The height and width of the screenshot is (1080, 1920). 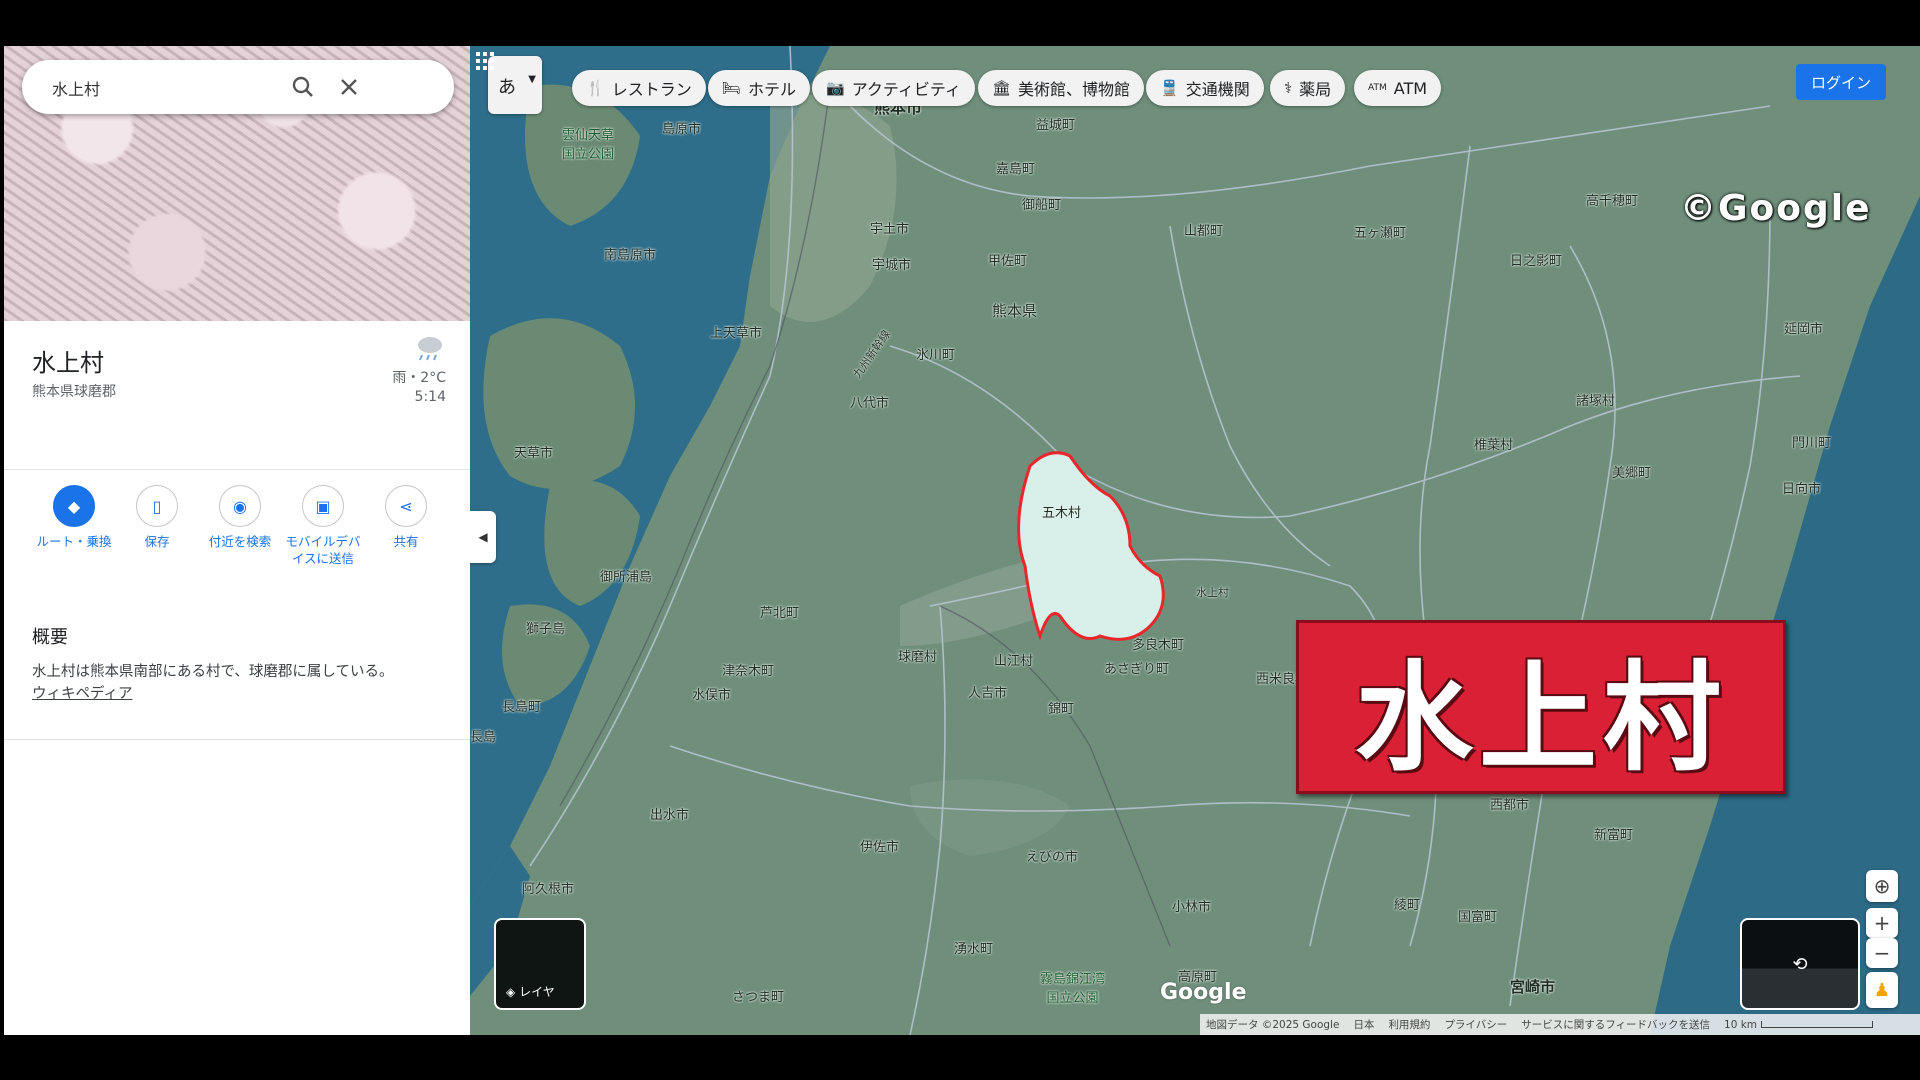 I want to click on title-overlay-text: 水上村, so click(x=1540, y=717).